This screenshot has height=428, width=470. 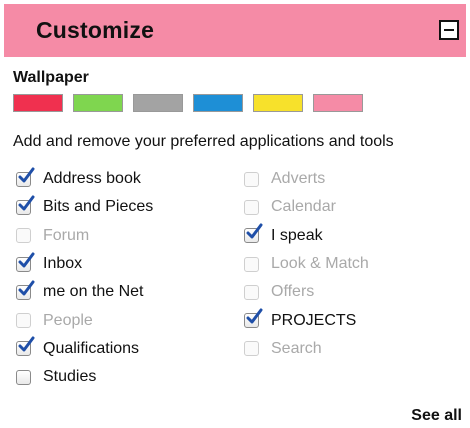 What do you see at coordinates (98, 207) in the screenshot?
I see `app-label: Bits and Pieces` at bounding box center [98, 207].